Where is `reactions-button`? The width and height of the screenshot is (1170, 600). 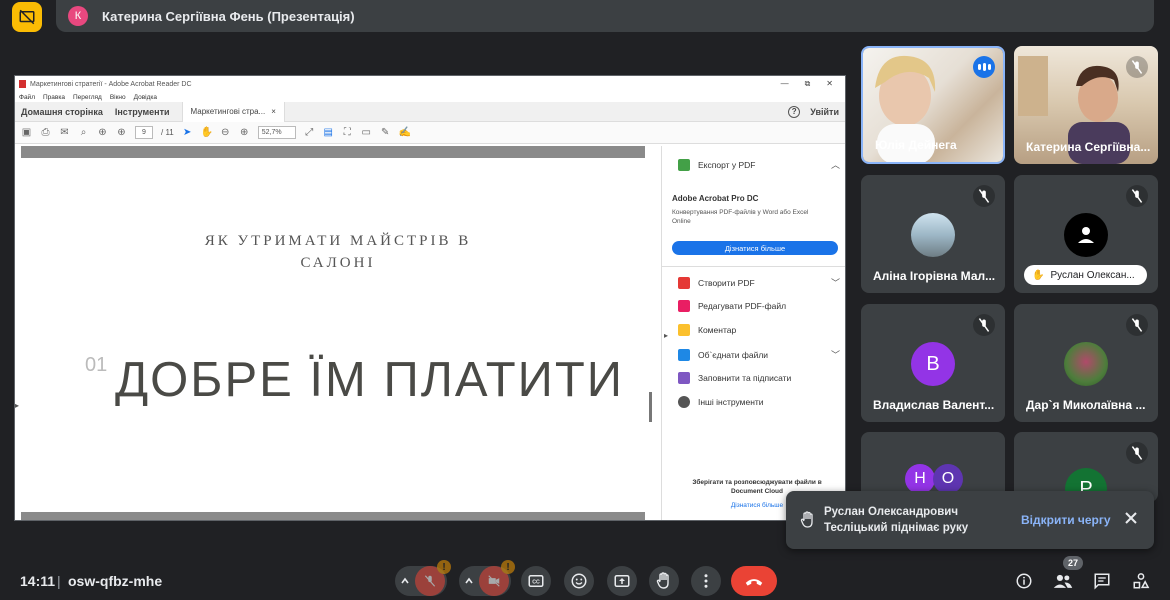 reactions-button is located at coordinates (579, 581).